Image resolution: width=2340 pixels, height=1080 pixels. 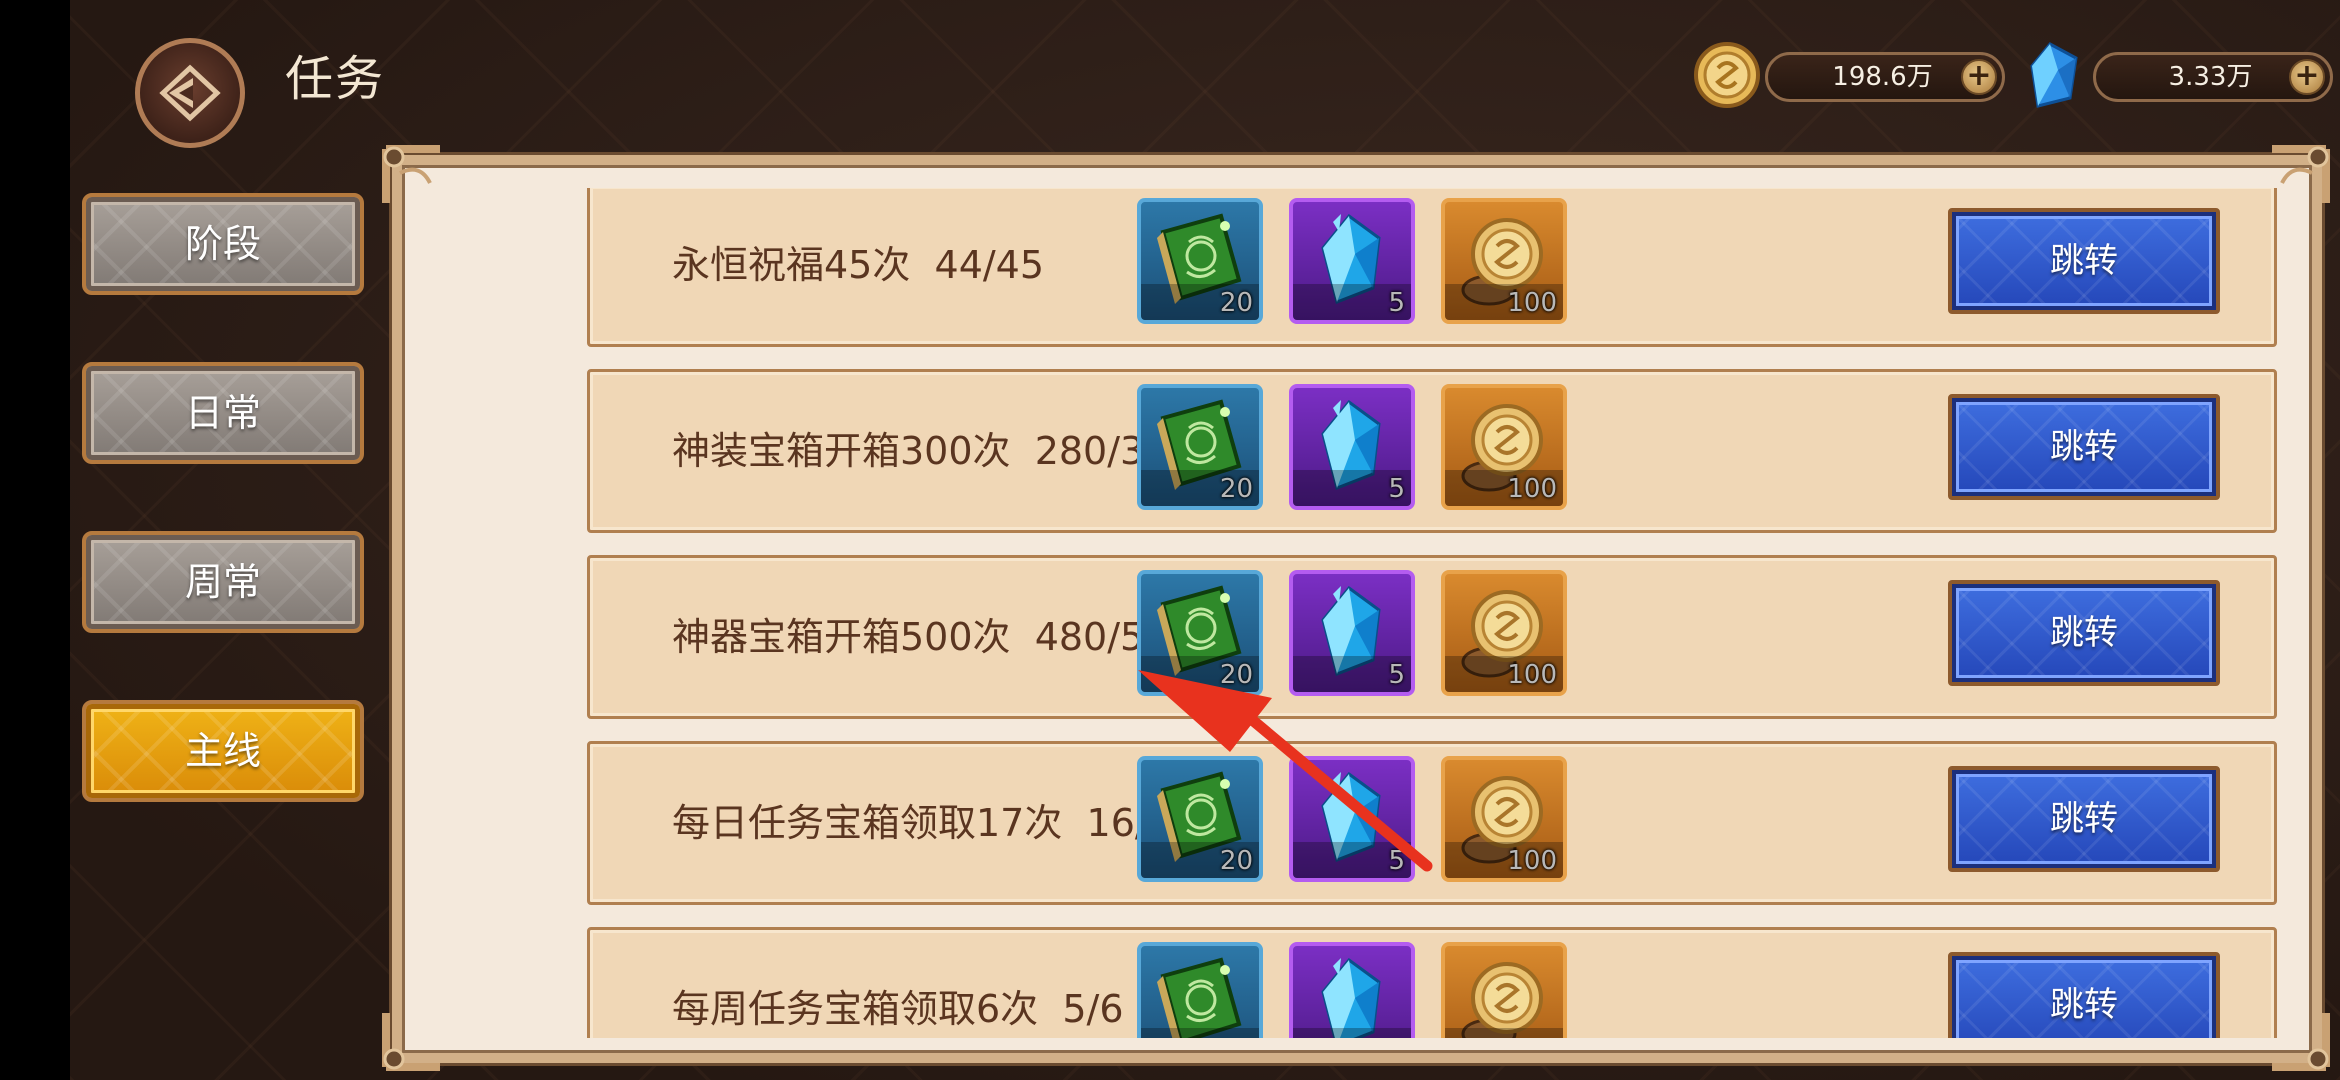 I want to click on gold-currency-display: 198.6万 +, so click(x=1885, y=77).